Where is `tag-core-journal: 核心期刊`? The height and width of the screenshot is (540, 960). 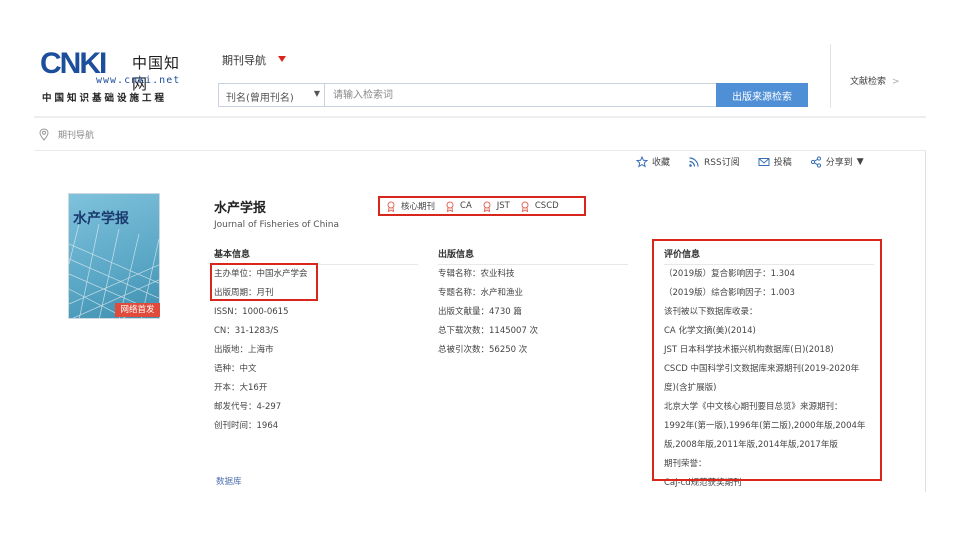 tag-core-journal: 核心期刊 is located at coordinates (410, 206).